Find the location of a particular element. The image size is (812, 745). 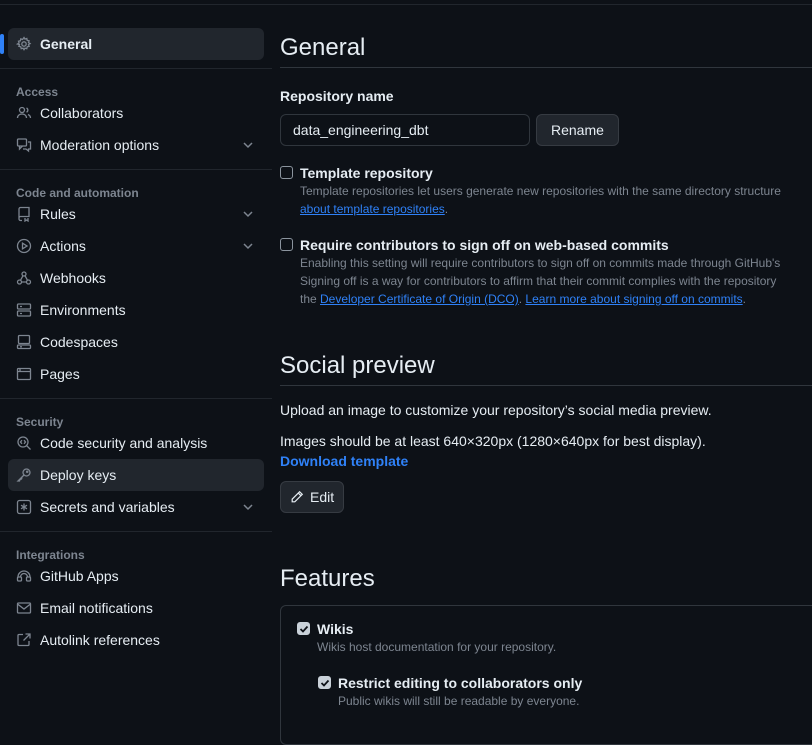

sidebar-item-label: Rules is located at coordinates (58, 214).